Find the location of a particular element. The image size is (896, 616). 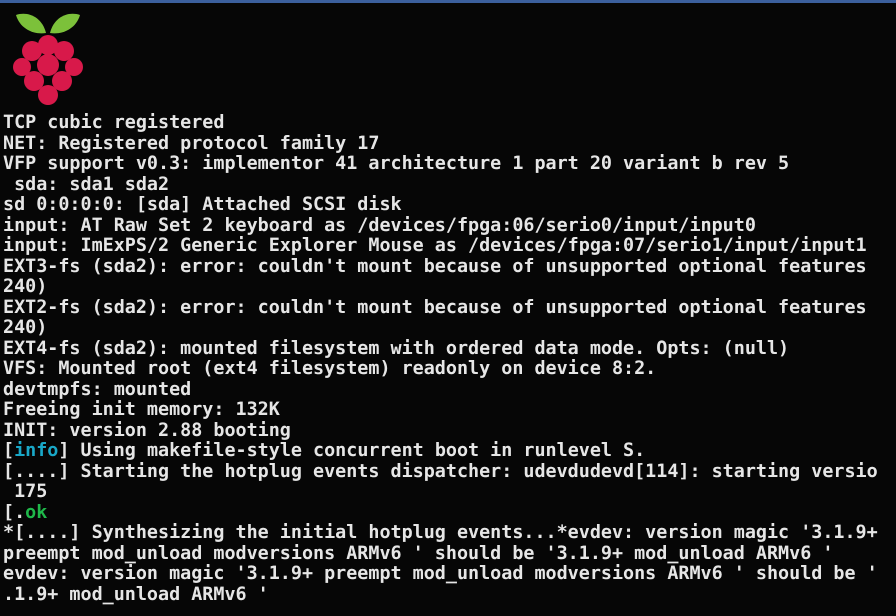

console-line: *[....] Synthesizing the initial hotplug events...*evdev: version magic '3.1.9+ is located at coordinates (440, 533).